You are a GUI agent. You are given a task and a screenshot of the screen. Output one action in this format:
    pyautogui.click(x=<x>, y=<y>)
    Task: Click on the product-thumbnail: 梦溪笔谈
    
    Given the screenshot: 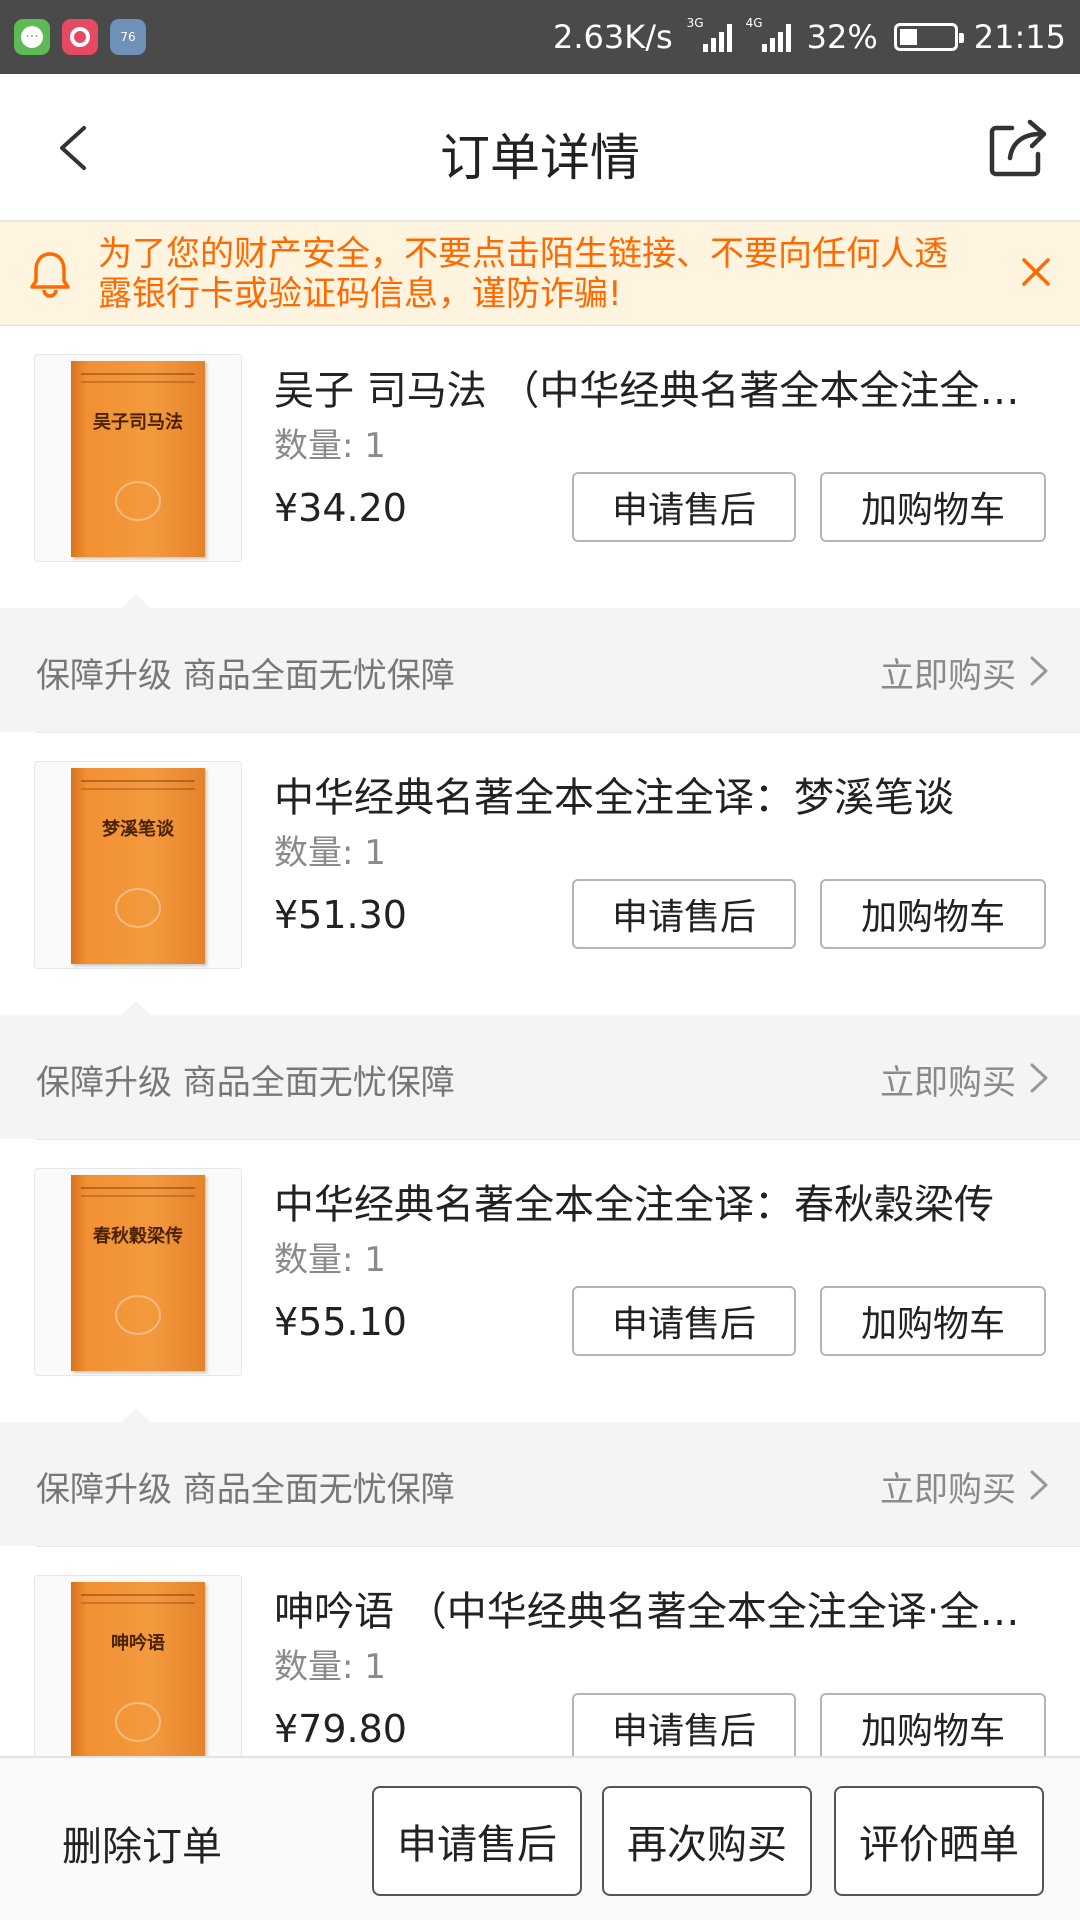 What is the action you would take?
    pyautogui.click(x=138, y=865)
    